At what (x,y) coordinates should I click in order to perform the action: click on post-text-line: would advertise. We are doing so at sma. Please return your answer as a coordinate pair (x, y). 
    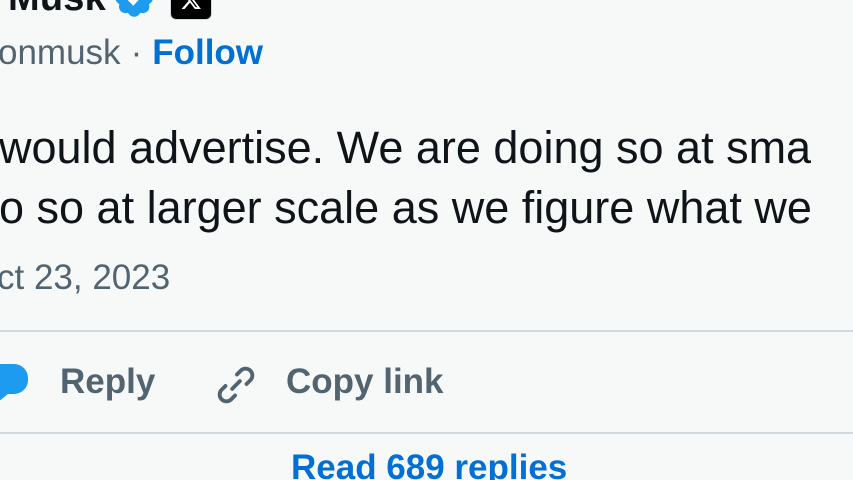
    Looking at the image, I should click on (406, 147).